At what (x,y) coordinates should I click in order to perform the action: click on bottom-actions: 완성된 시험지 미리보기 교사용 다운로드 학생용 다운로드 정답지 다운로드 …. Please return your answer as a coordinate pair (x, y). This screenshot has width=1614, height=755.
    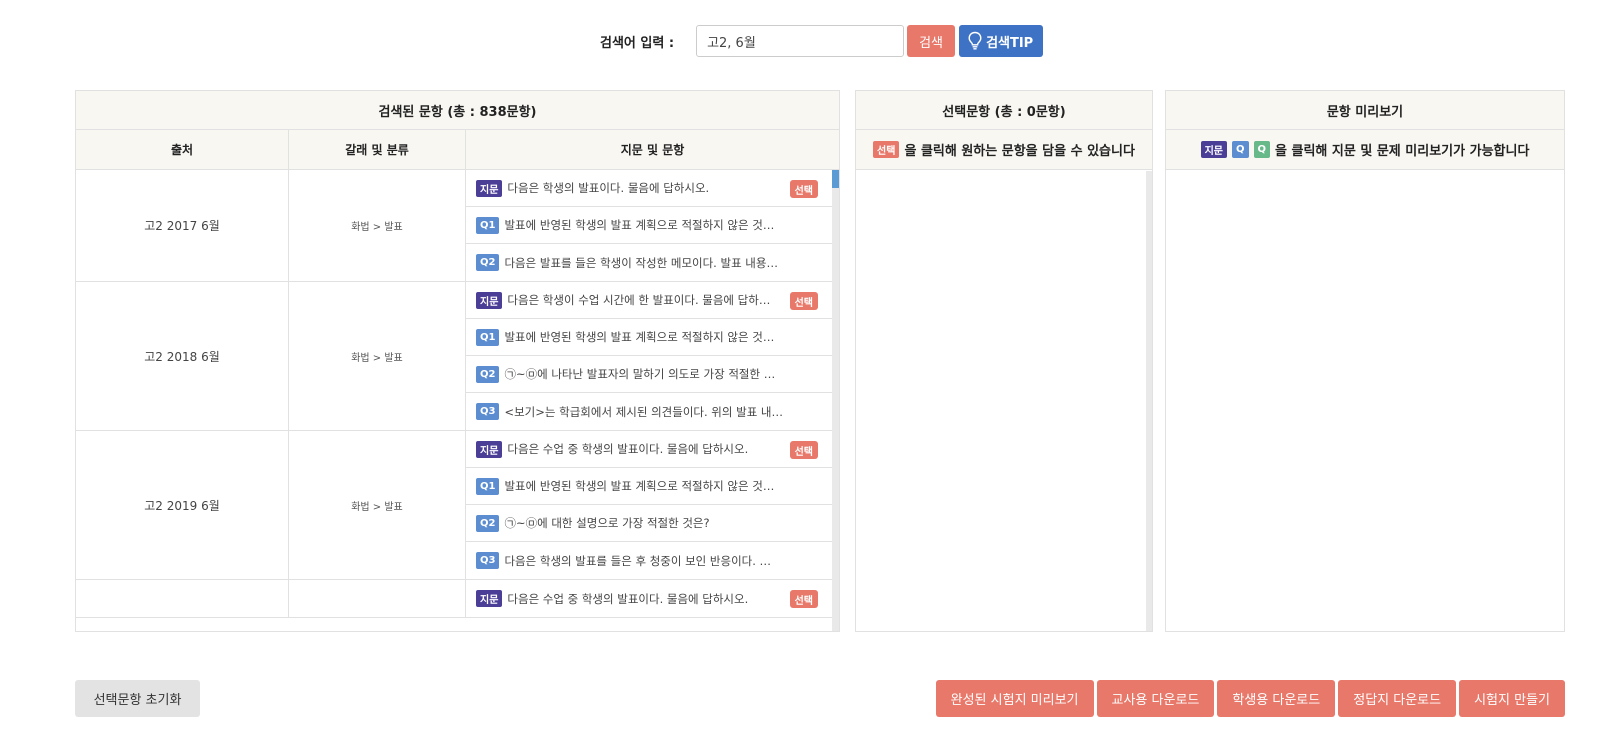
    Looking at the image, I should click on (1250, 698).